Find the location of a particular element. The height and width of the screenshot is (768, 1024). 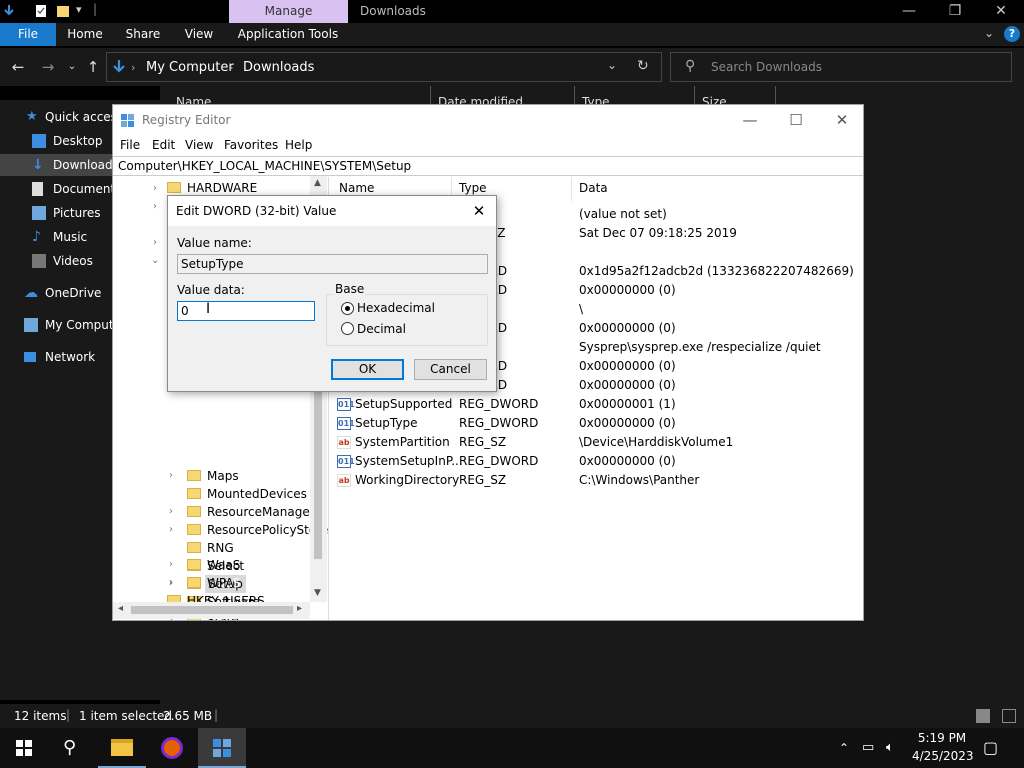

value-name: SetupSupported is located at coordinates (404, 404).